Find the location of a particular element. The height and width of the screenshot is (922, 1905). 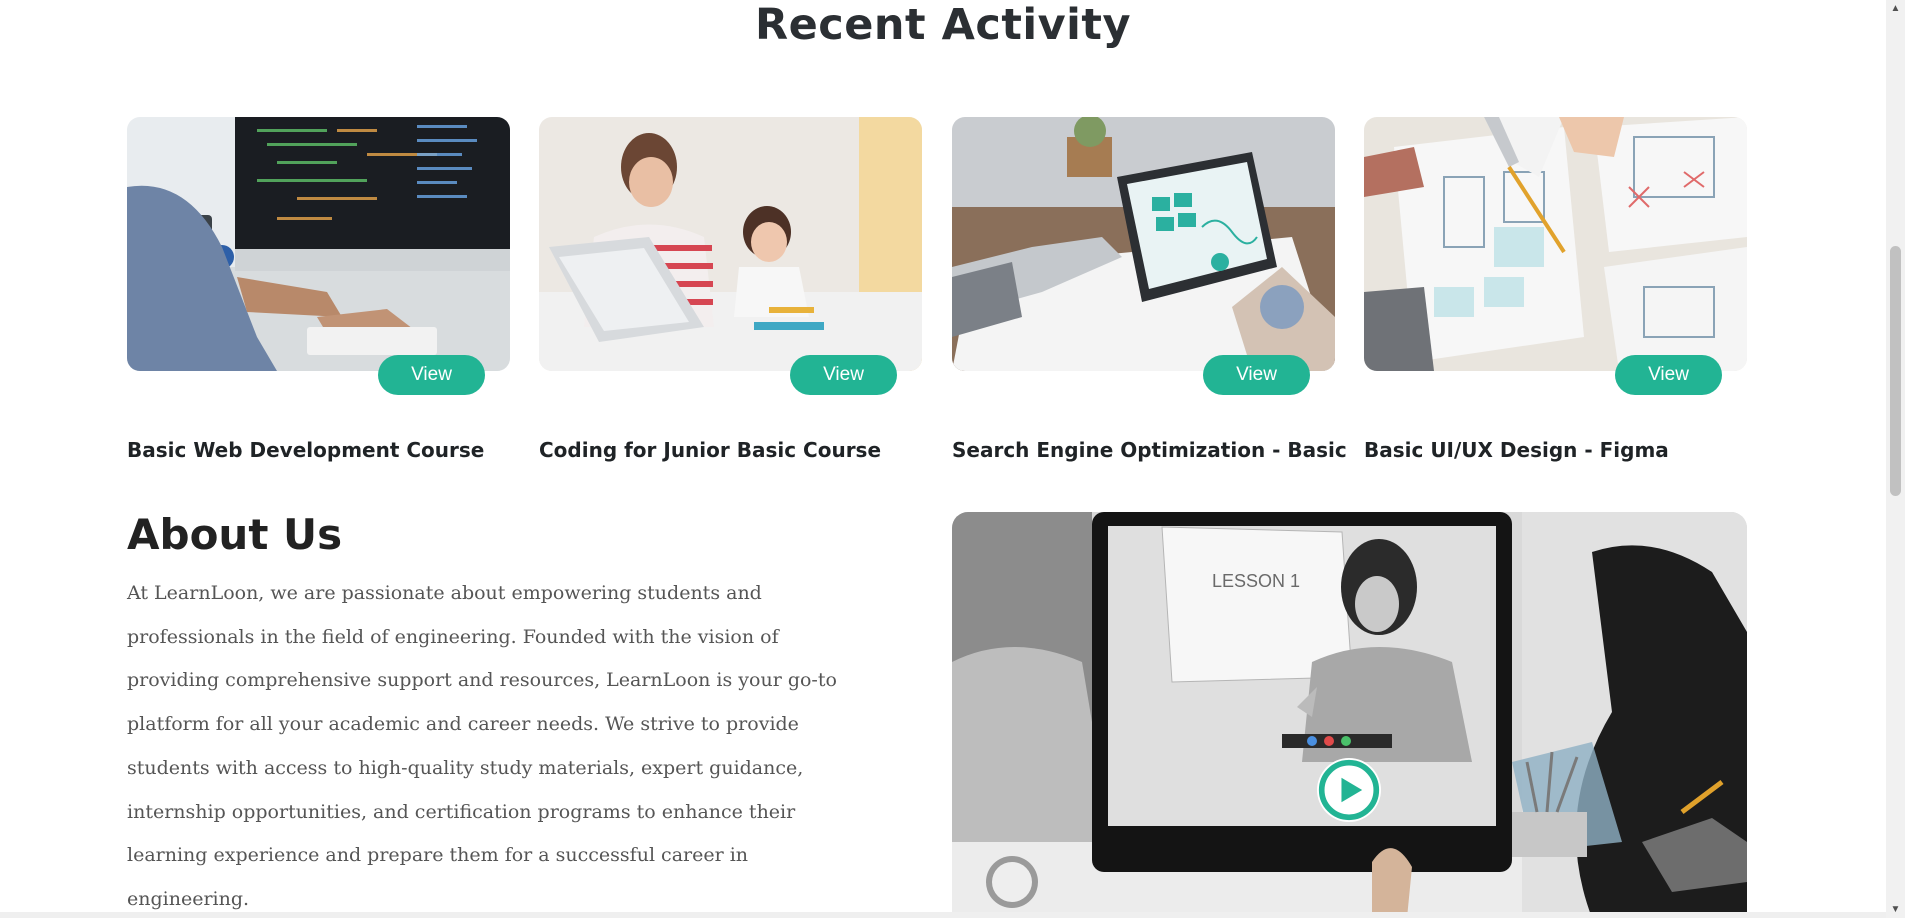

scroll-up-arrow-icon: ▲ is located at coordinates (1895, 8).